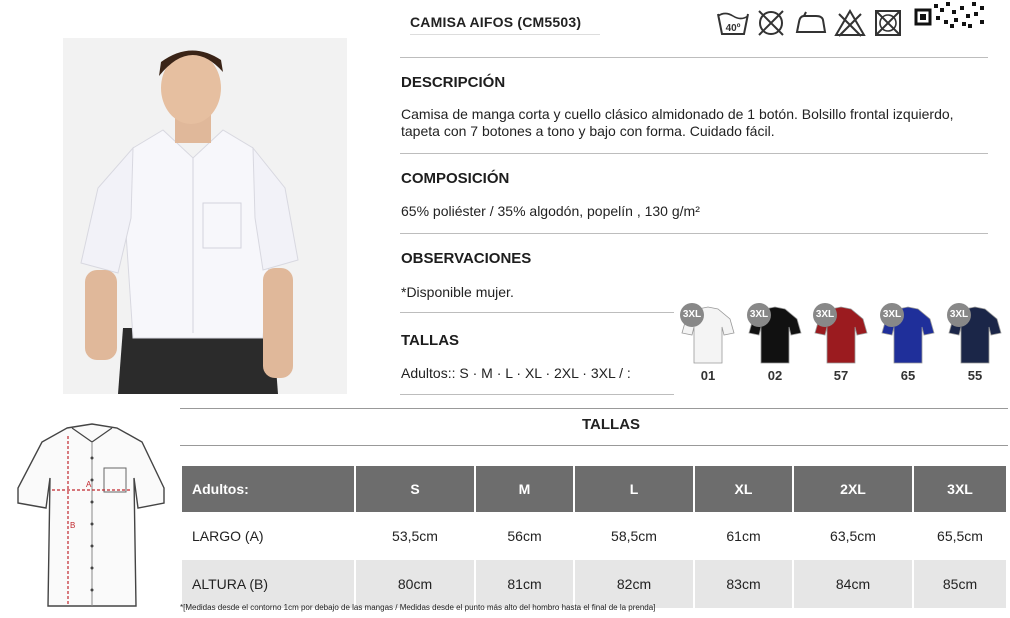  What do you see at coordinates (72, 525) in the screenshot?
I see `measure-b-label: B` at bounding box center [72, 525].